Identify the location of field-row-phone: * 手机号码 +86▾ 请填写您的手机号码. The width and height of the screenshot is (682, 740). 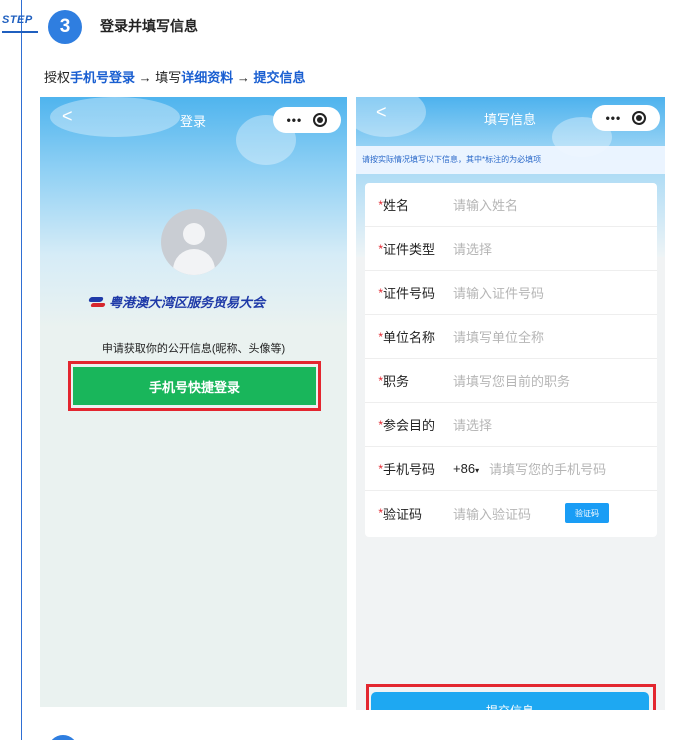
(511, 469).